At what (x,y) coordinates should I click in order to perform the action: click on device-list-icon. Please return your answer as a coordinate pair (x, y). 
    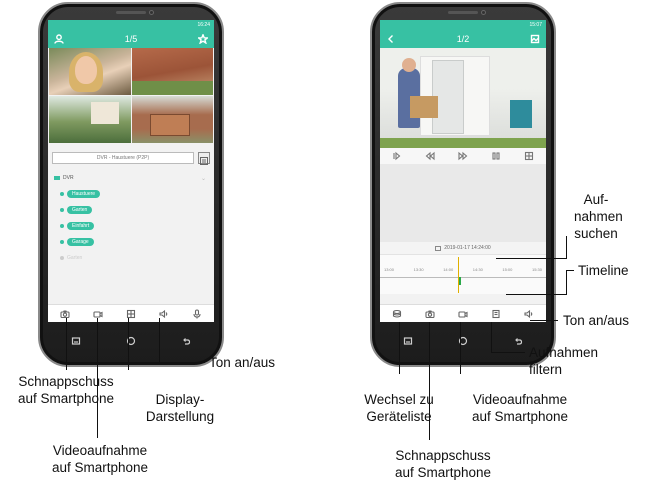
    Looking at the image, I should click on (397, 314).